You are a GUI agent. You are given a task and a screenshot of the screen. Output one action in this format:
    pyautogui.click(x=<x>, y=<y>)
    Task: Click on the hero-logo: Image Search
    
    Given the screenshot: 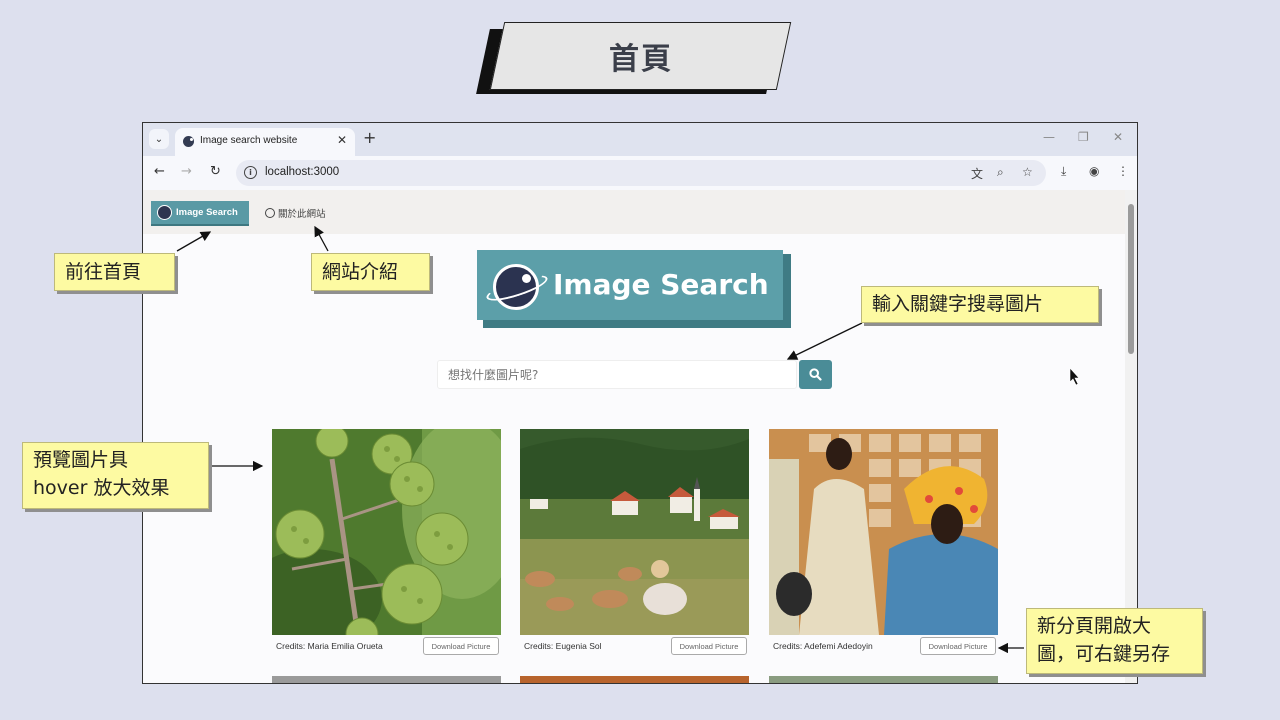 What is the action you would take?
    pyautogui.click(x=634, y=289)
    